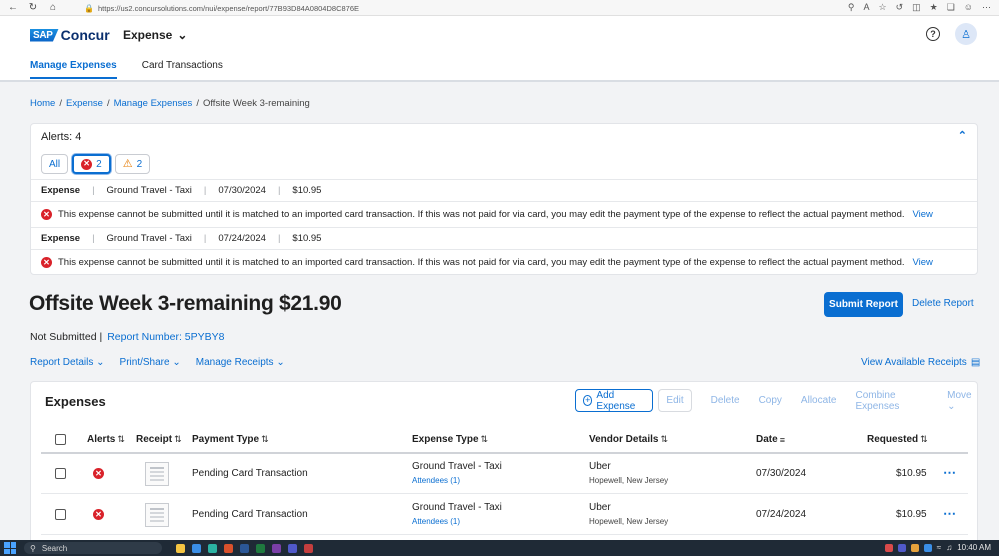 The width and height of the screenshot is (999, 556). What do you see at coordinates (166, 337) in the screenshot?
I see `report-number: Report Number: 5PYBY8` at bounding box center [166, 337].